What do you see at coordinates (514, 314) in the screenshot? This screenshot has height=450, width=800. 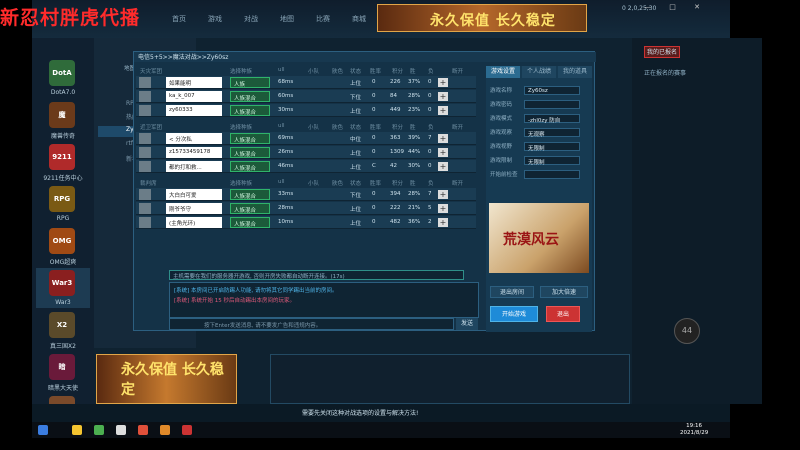 I see `start-game-button: 开始游戏` at bounding box center [514, 314].